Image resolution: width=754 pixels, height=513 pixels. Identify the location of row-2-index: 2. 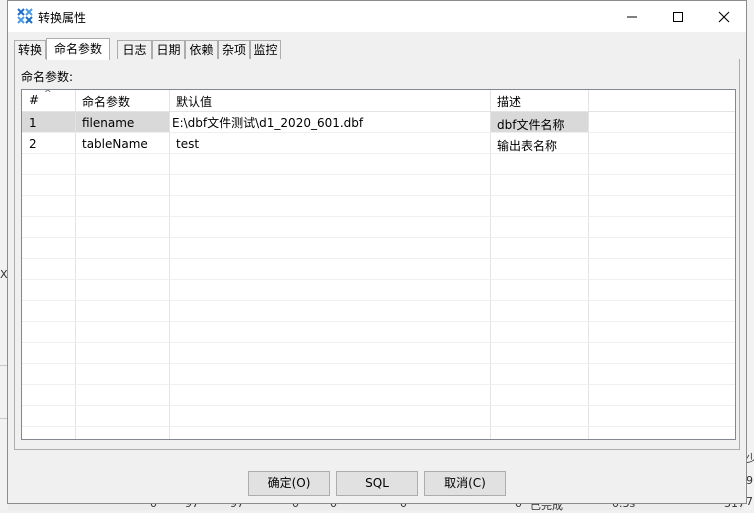
(33, 144).